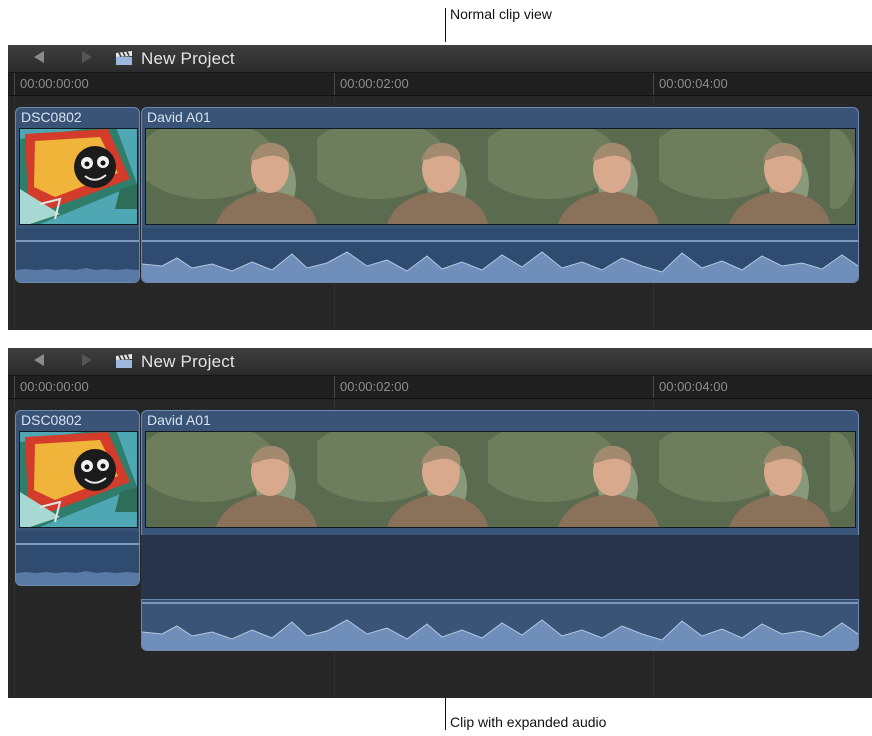 The image size is (872, 736). Describe the element at coordinates (445, 25) in the screenshot. I see `callout-line-top` at that location.